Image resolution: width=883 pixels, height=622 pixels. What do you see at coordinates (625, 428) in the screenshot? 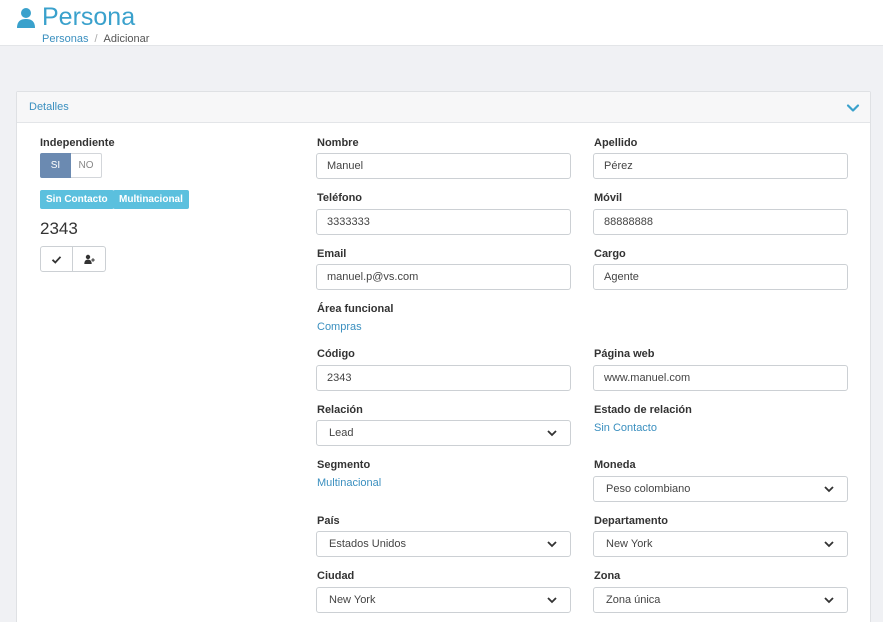
I see `estado-relacion-link: Sin Contacto` at bounding box center [625, 428].